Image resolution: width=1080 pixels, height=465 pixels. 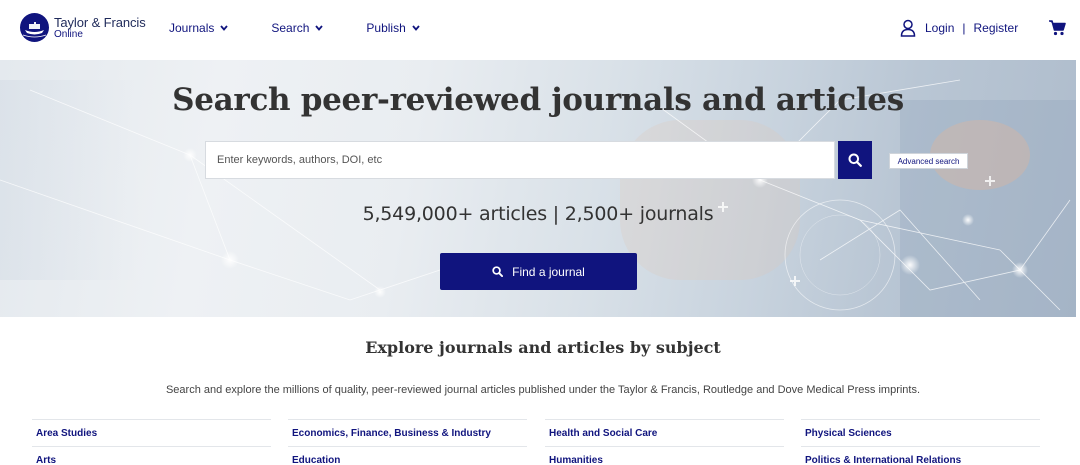 I want to click on subject-column: Health and Social Care Humanities, so click(x=664, y=442).